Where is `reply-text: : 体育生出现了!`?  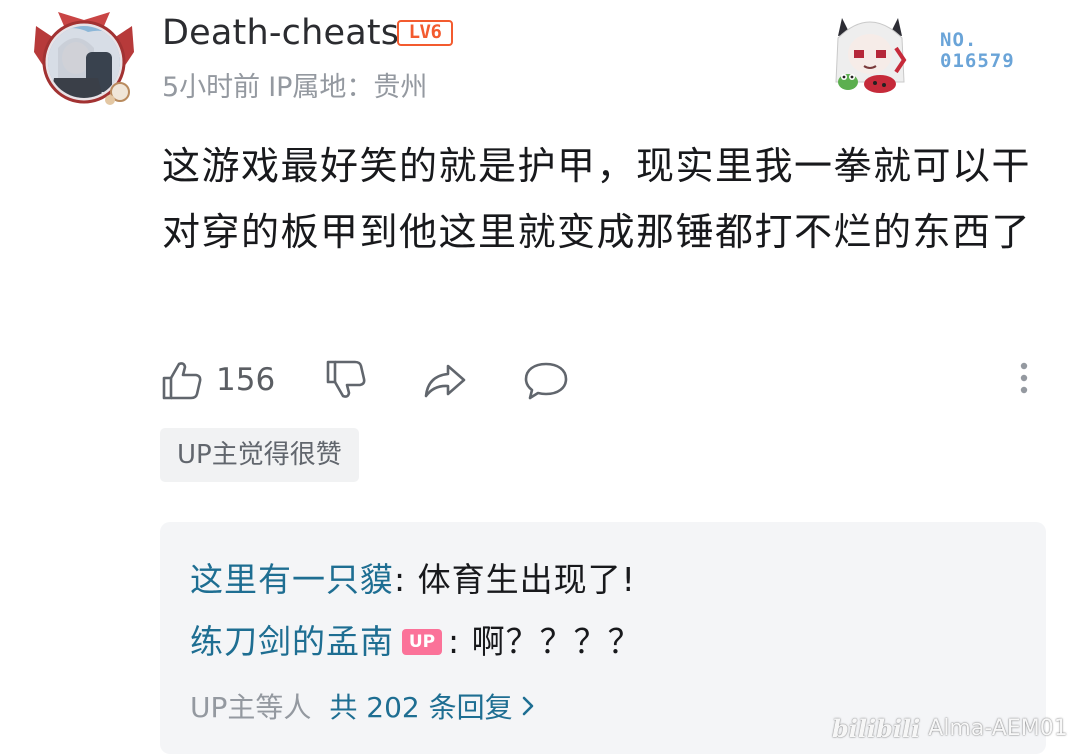
reply-text: : 体育生出现了! is located at coordinates (515, 579).